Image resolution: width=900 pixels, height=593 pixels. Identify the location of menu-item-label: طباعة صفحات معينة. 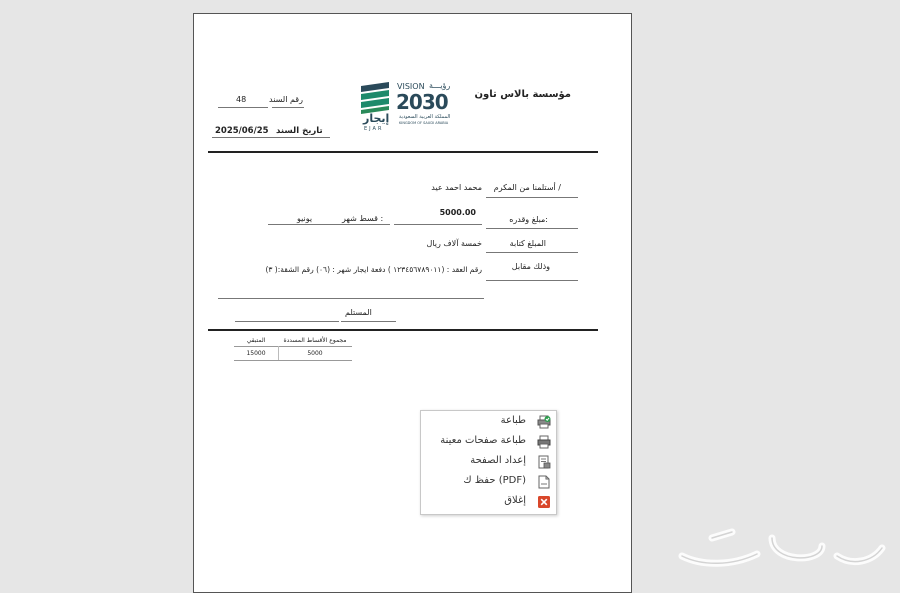
(483, 440).